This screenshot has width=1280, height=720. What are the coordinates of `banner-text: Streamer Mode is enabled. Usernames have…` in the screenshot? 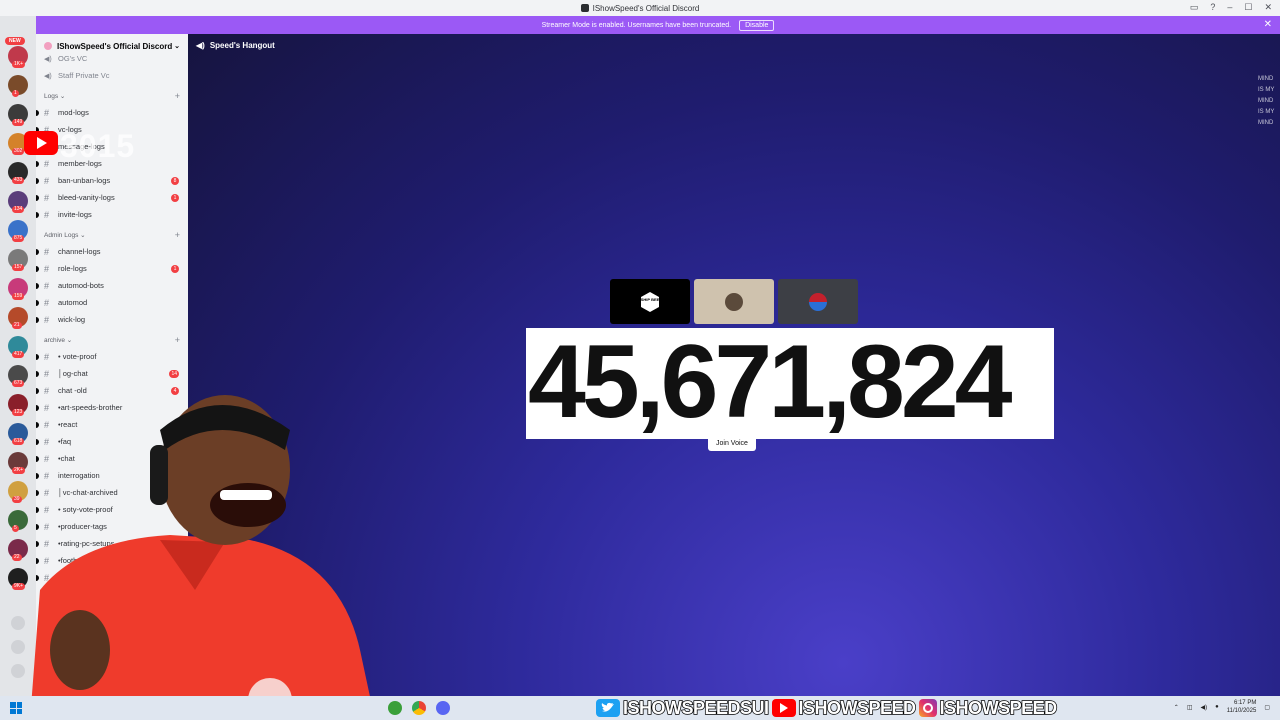 It's located at (636, 25).